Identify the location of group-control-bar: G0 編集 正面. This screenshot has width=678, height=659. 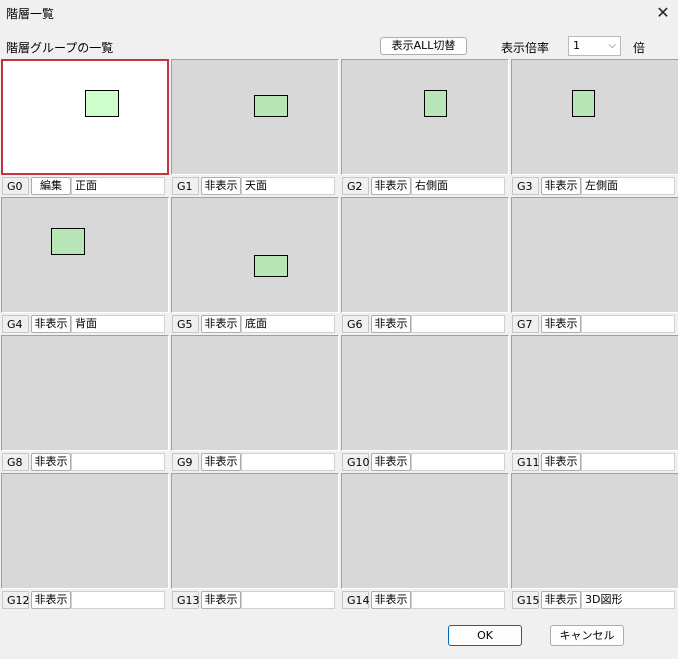
(85, 186).